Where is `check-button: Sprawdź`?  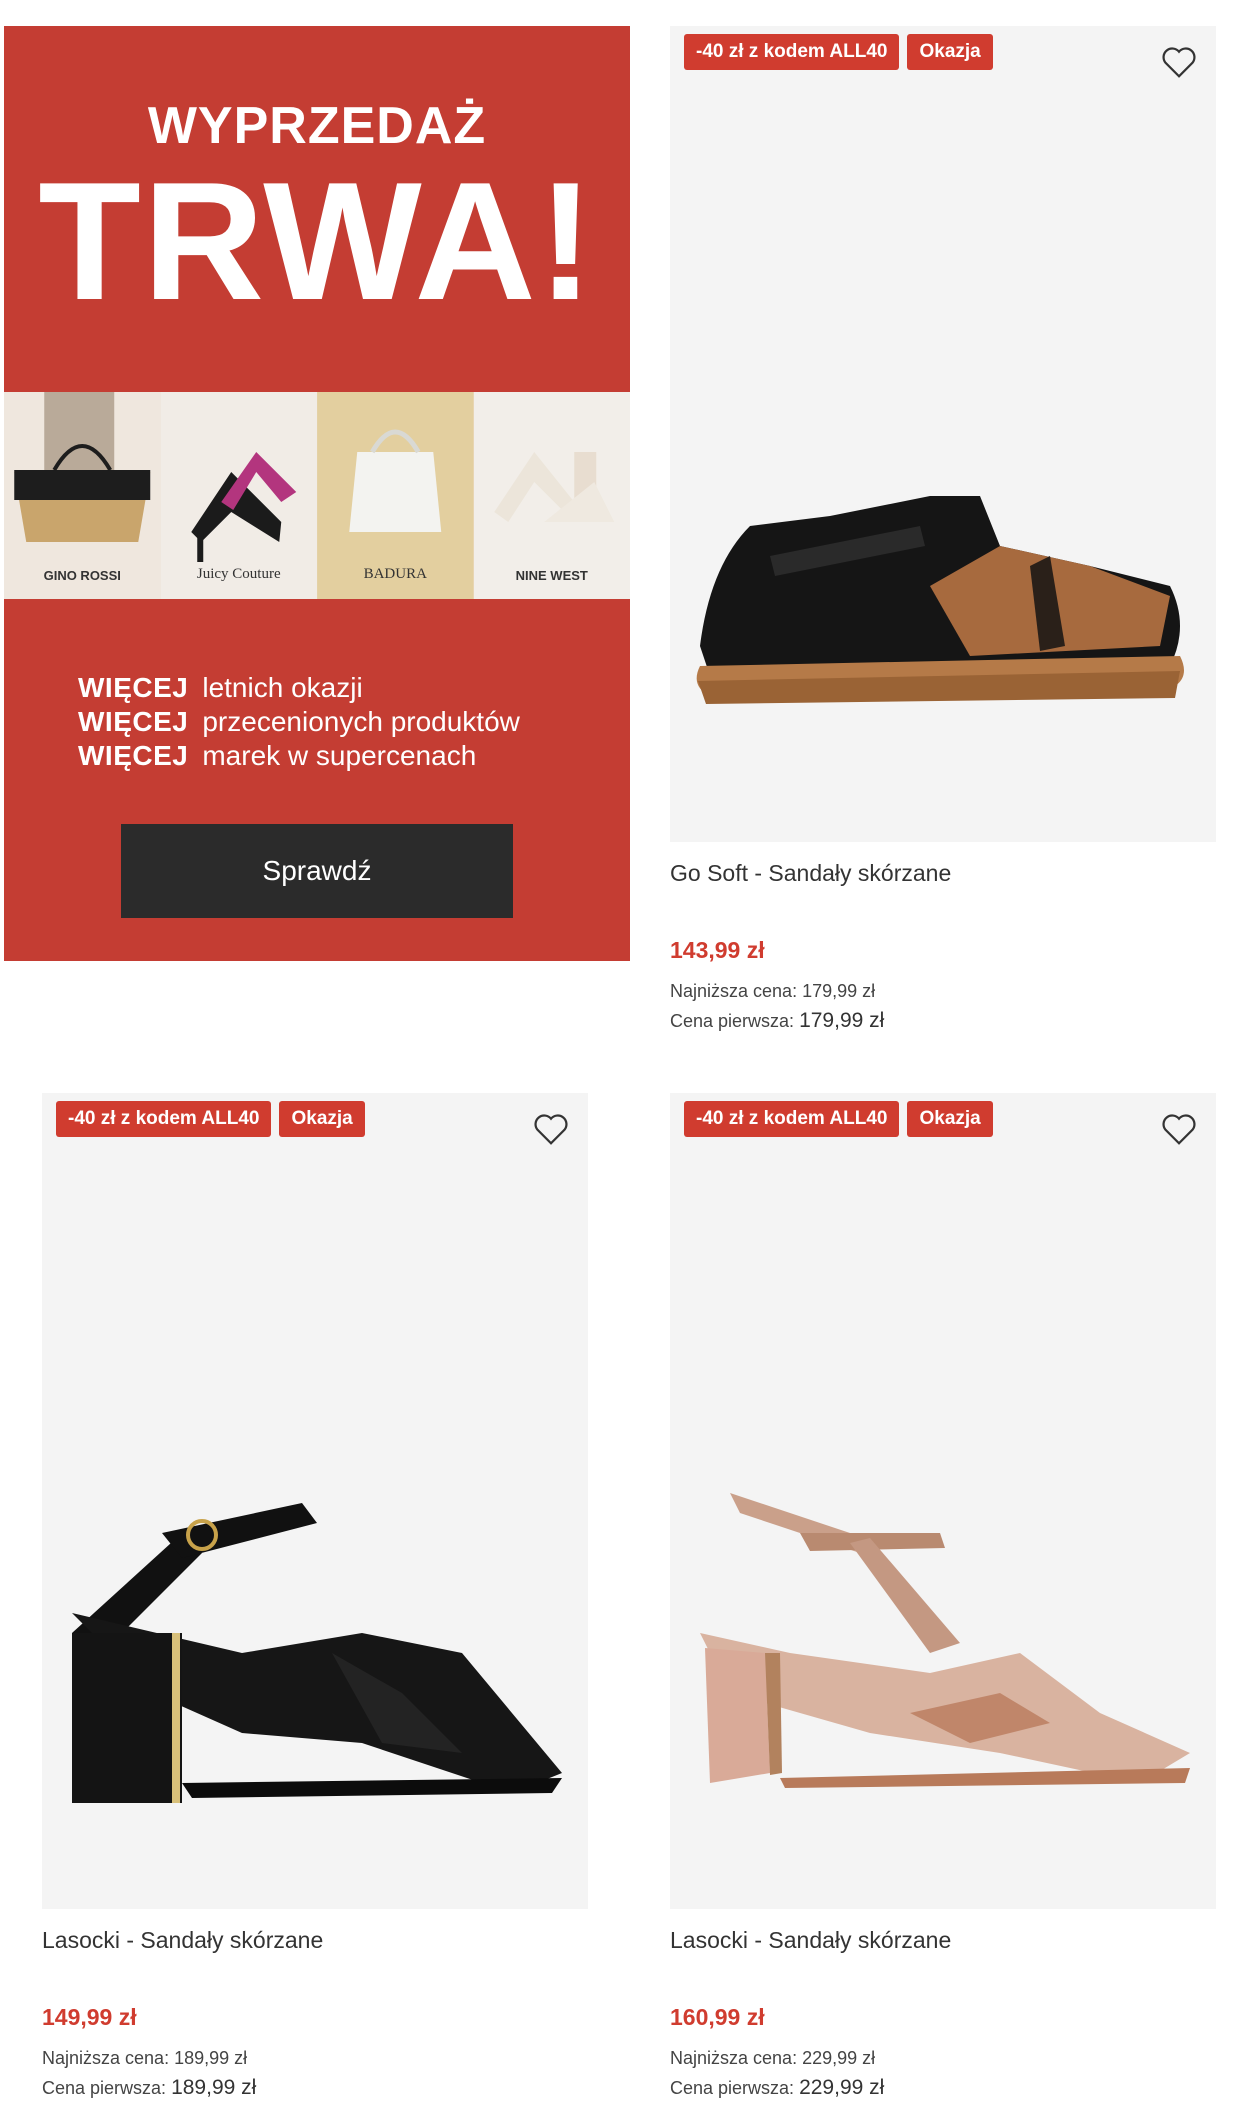 check-button: Sprawdź is located at coordinates (317, 871).